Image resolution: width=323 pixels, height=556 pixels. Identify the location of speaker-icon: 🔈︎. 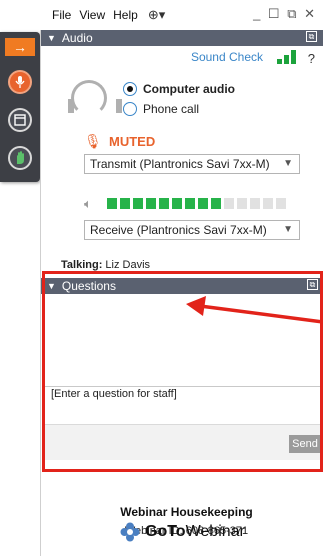
(88, 203).